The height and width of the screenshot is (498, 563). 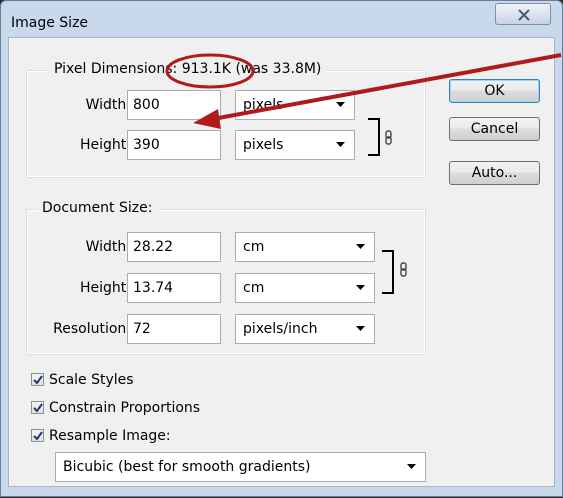 I want to click on annotation-overlay, so click(x=363, y=91).